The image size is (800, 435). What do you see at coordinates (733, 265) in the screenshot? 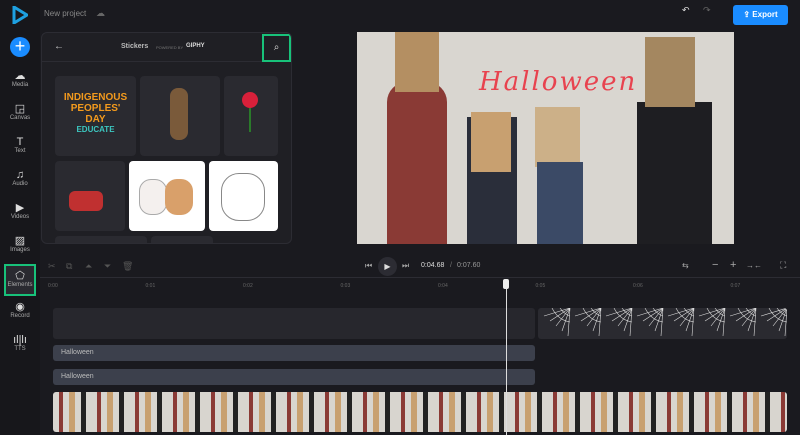
I see `zoom-in-icon: +` at bounding box center [733, 265].